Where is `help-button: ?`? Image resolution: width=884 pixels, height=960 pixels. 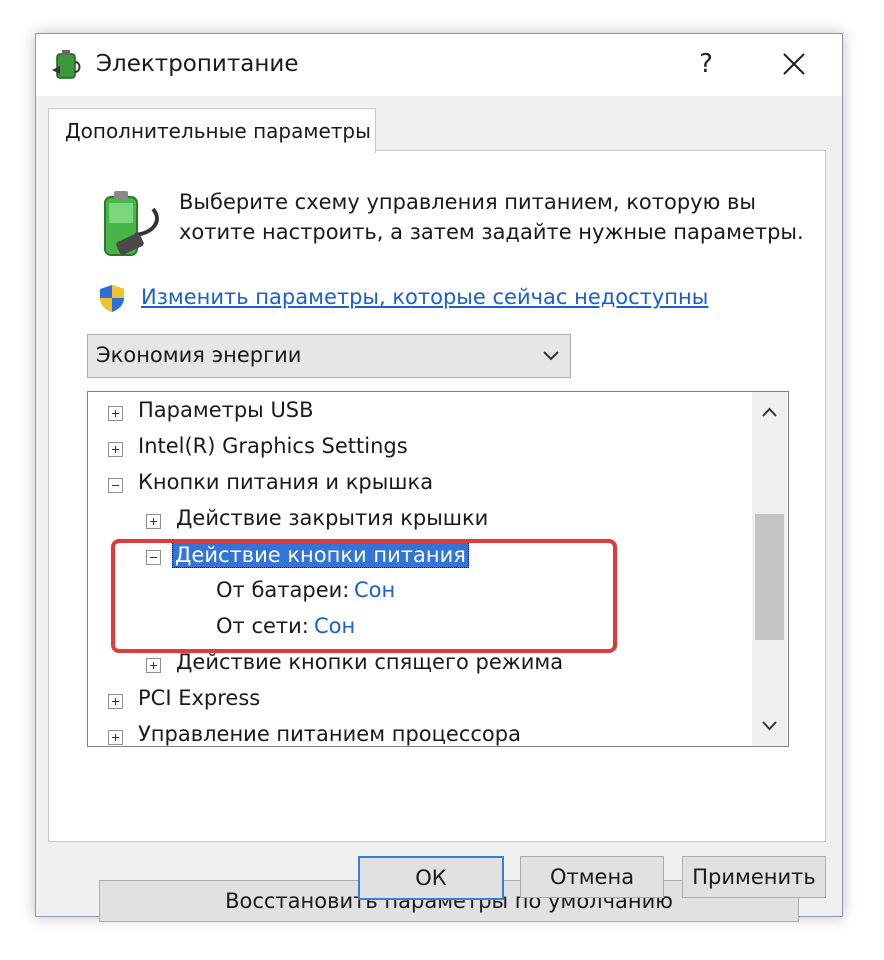 help-button: ? is located at coordinates (706, 64).